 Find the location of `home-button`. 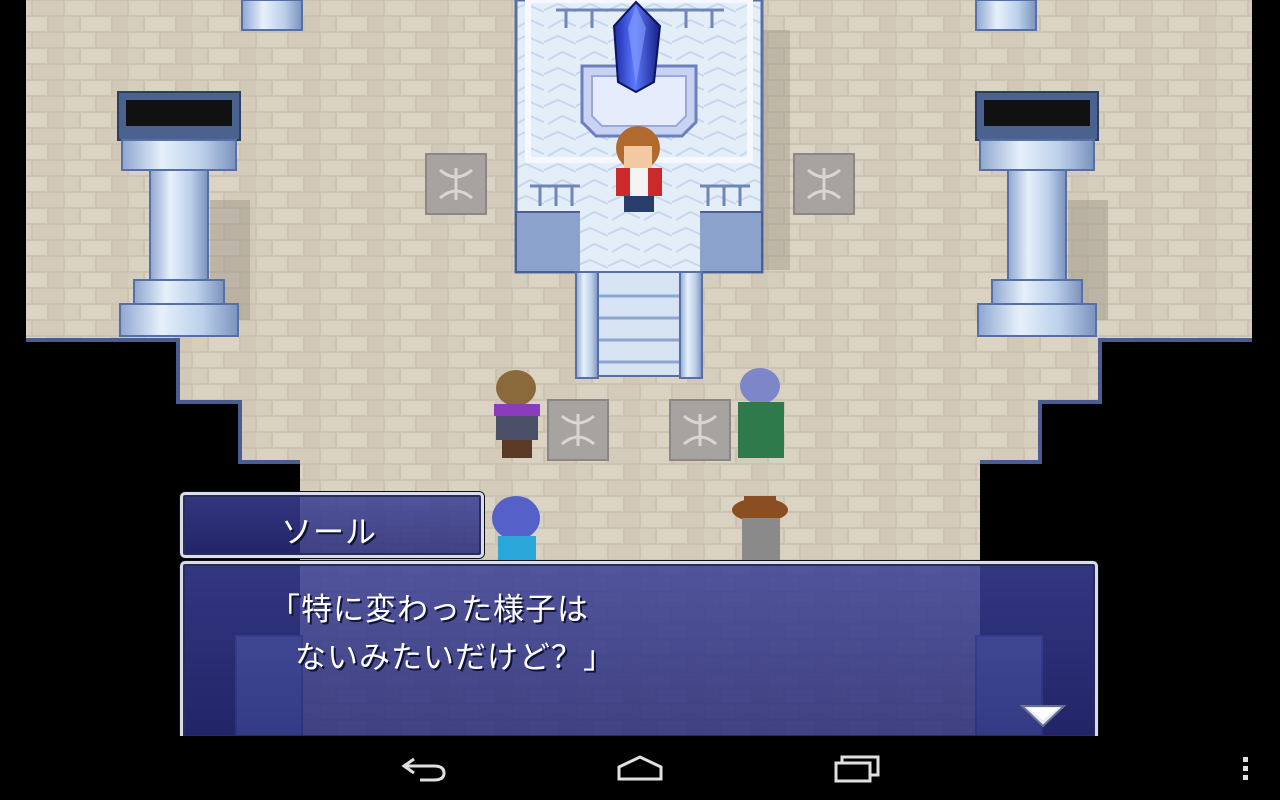

home-button is located at coordinates (640, 768).